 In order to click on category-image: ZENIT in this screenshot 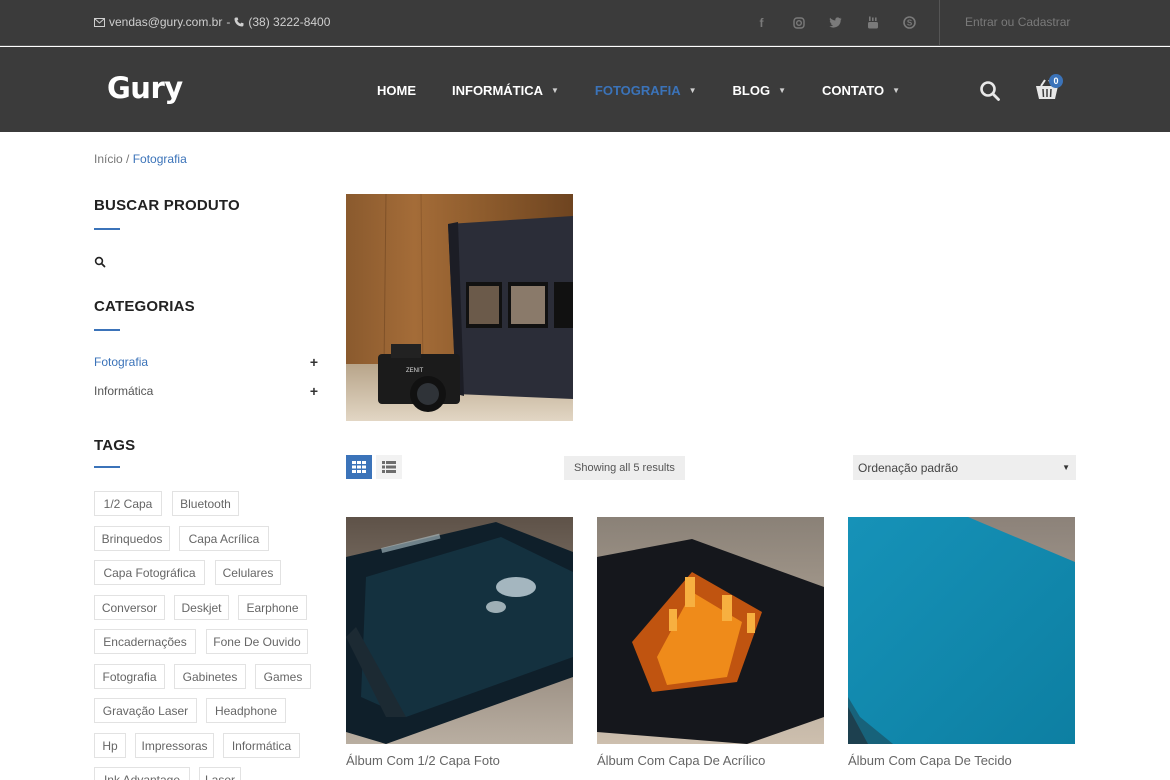, I will do `click(459, 307)`.